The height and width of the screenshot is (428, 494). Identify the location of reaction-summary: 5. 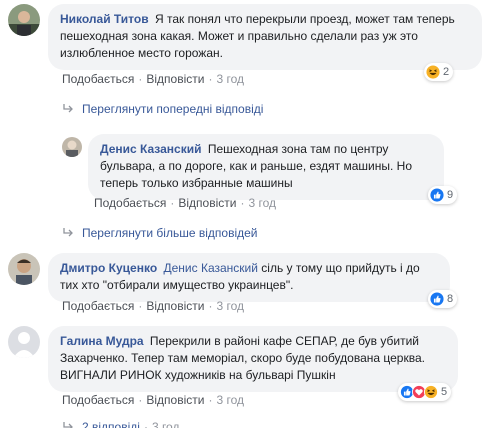
(425, 392).